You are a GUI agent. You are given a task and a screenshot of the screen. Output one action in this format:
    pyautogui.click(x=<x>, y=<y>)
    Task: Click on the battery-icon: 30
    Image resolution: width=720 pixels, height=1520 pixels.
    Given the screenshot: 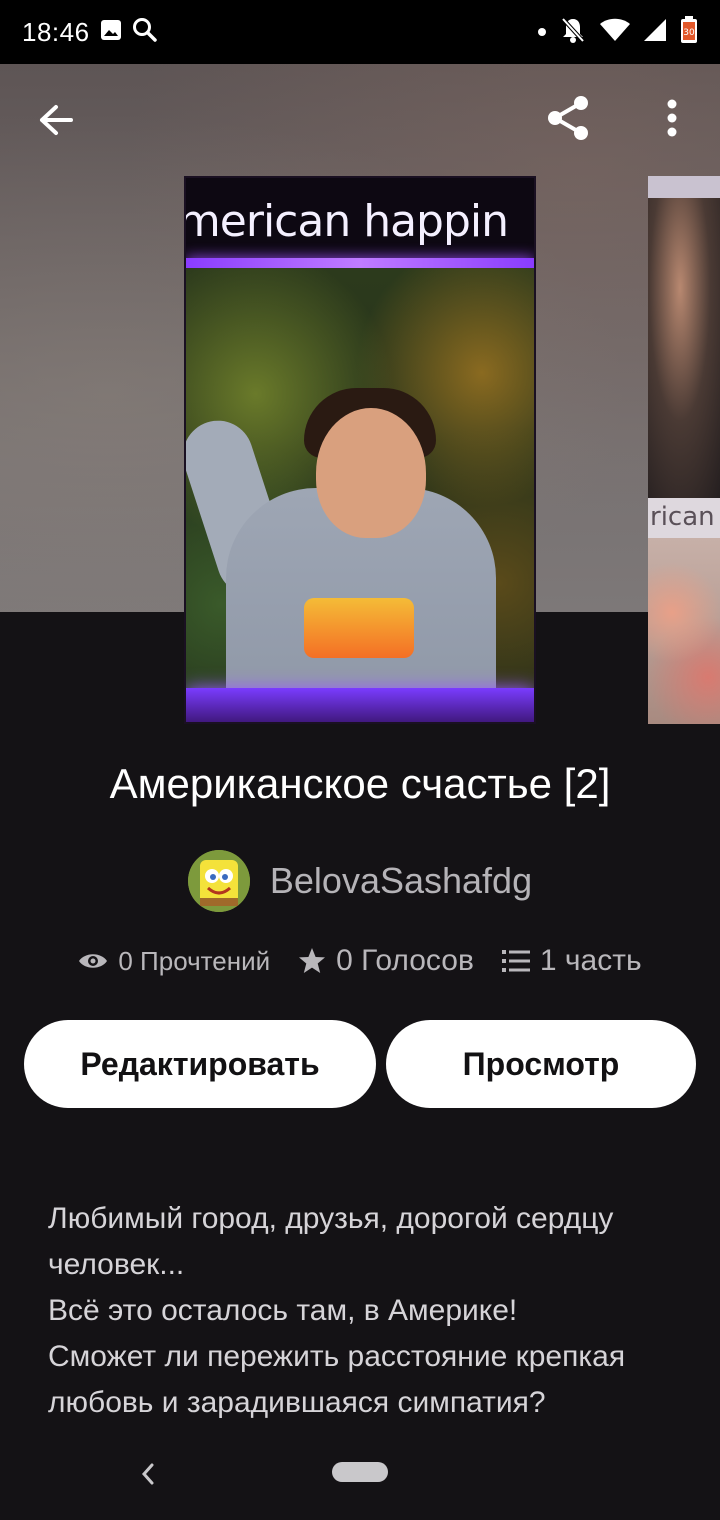 What is the action you would take?
    pyautogui.click(x=689, y=32)
    